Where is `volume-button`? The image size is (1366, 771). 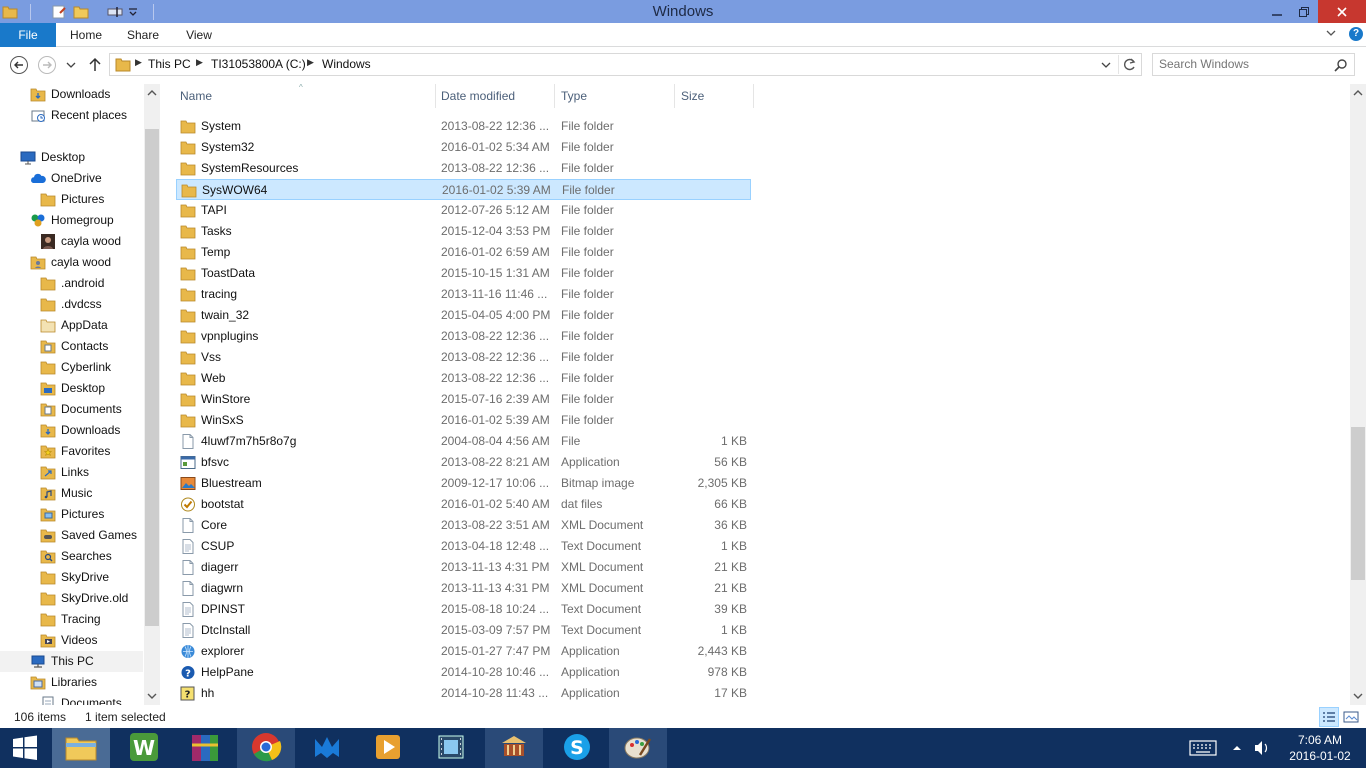 volume-button is located at coordinates (1263, 748).